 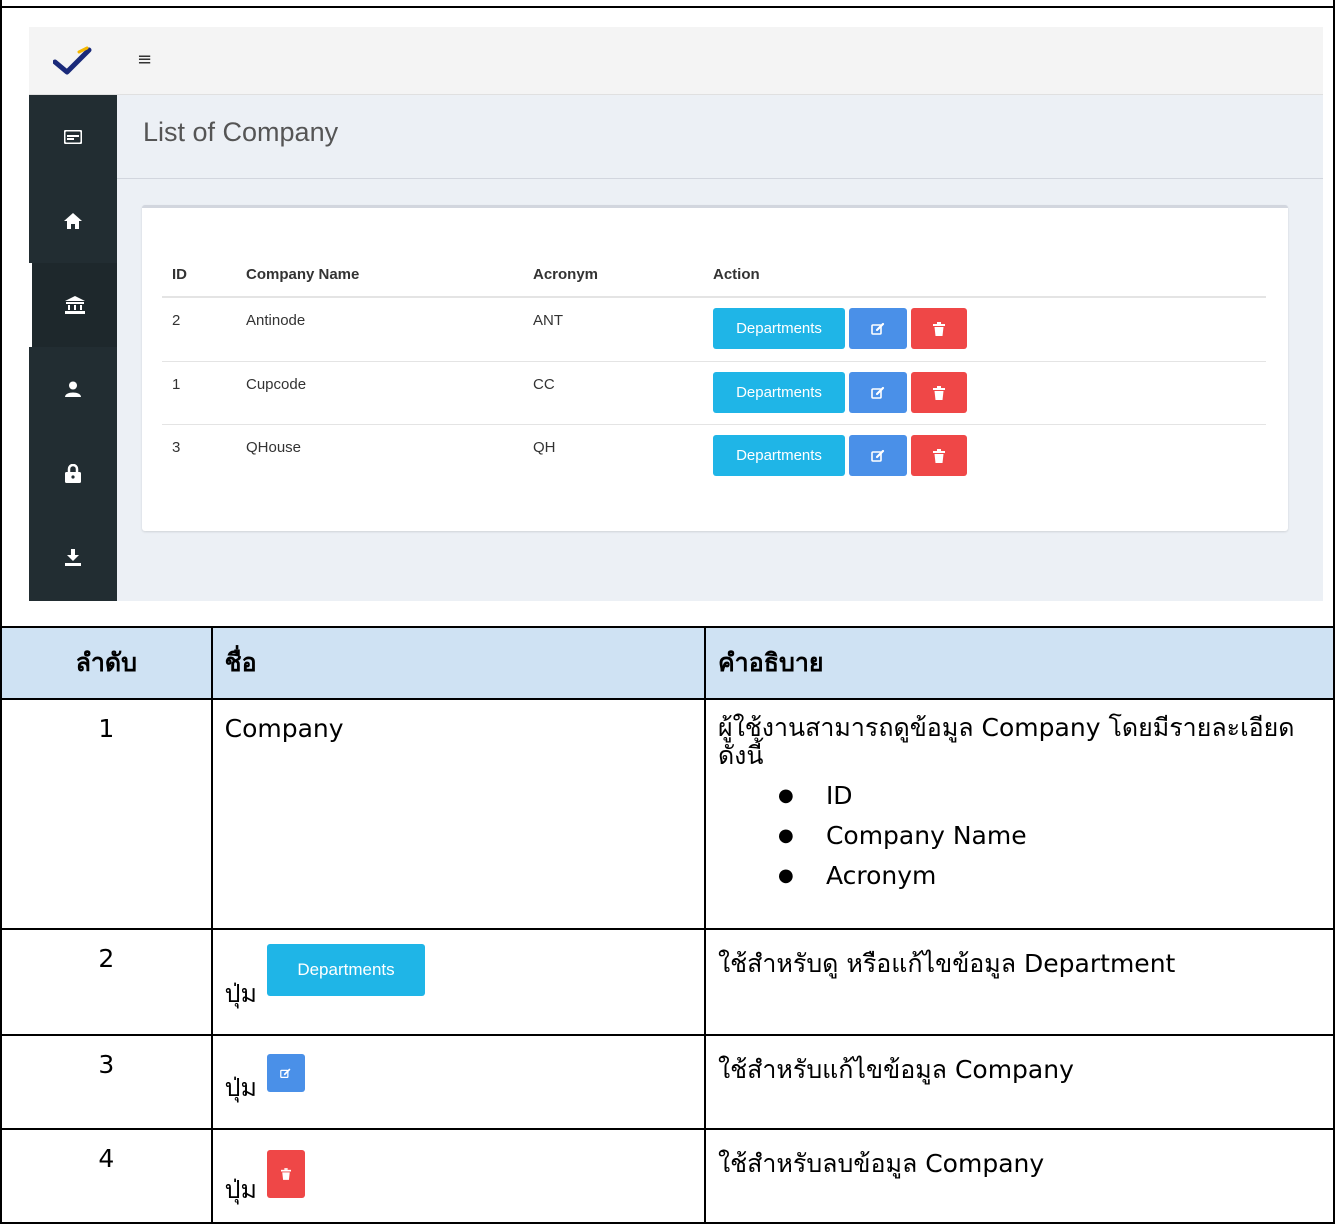 I want to click on home-icon, so click(x=73, y=221).